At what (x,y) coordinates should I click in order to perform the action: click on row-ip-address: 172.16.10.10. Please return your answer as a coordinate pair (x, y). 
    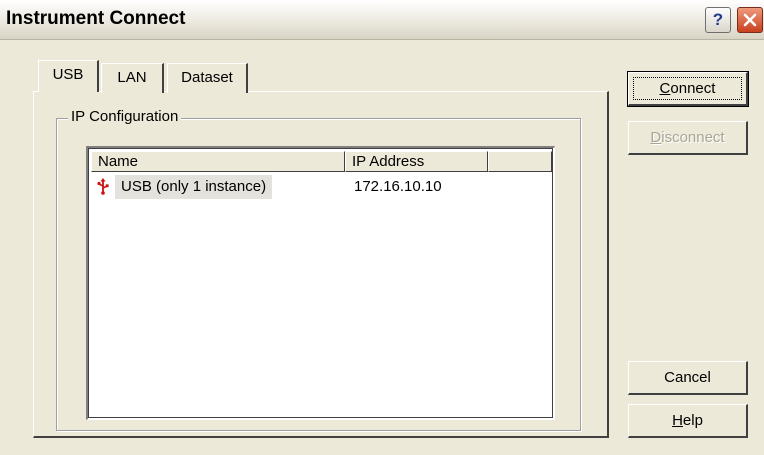
    Looking at the image, I should click on (398, 186).